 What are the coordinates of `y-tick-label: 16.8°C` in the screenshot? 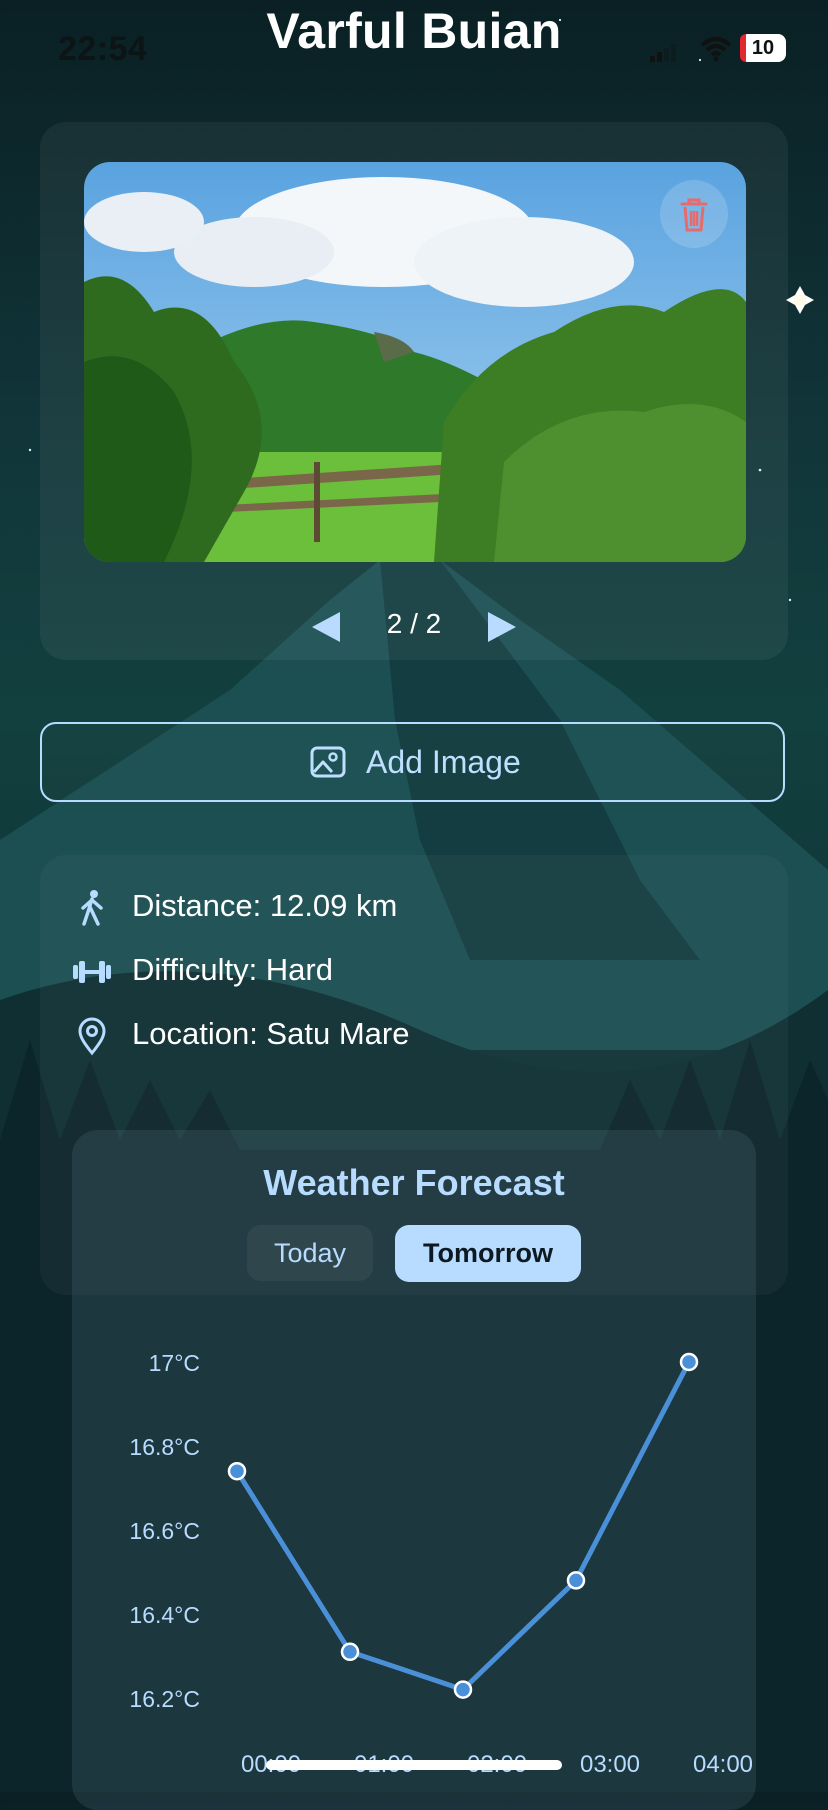 It's located at (164, 1447).